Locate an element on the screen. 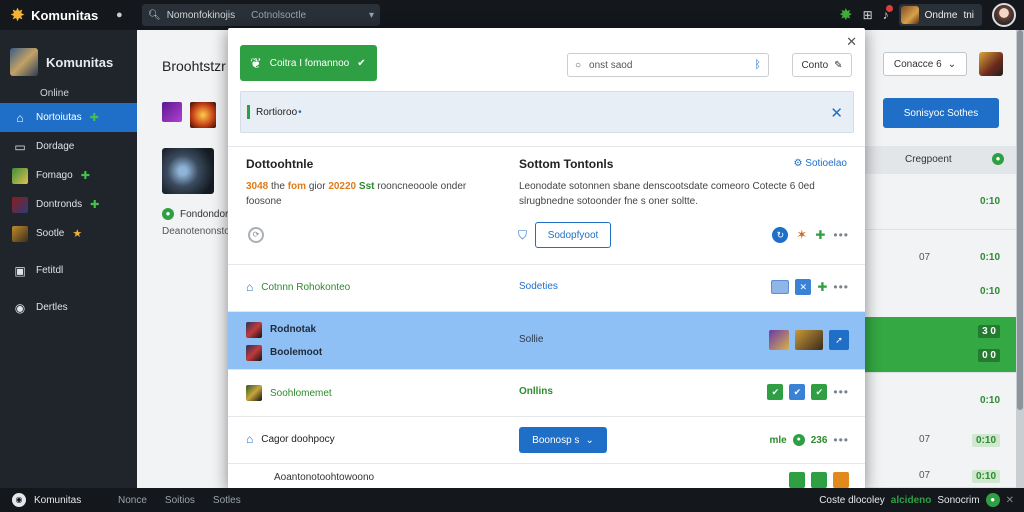 Image resolution: width=1024 pixels, height=512 pixels. scrollbar-thumb is located at coordinates (1020, 220).